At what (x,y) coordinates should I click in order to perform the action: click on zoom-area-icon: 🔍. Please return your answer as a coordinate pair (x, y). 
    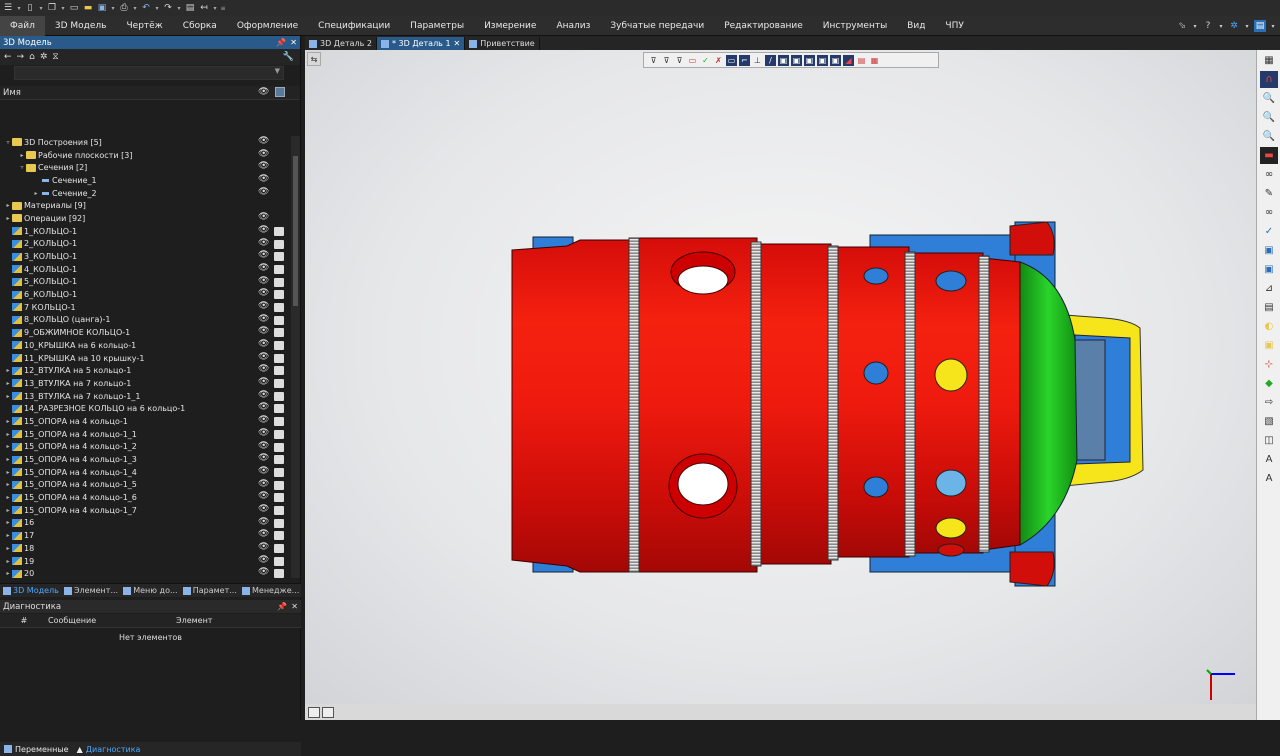
    Looking at the image, I should click on (1269, 117).